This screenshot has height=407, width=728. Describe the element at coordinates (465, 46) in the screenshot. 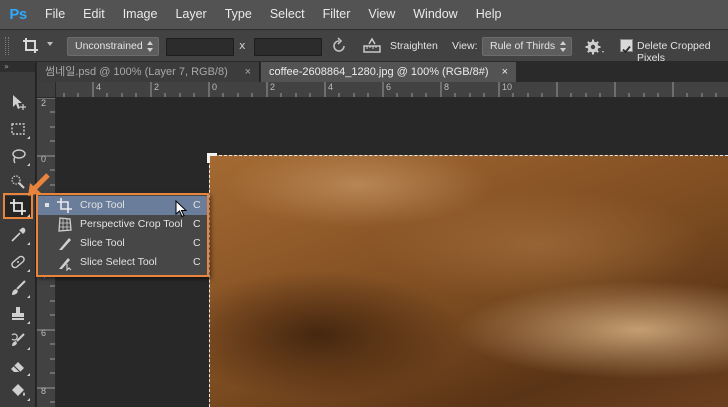

I see `view-label: View:` at that location.